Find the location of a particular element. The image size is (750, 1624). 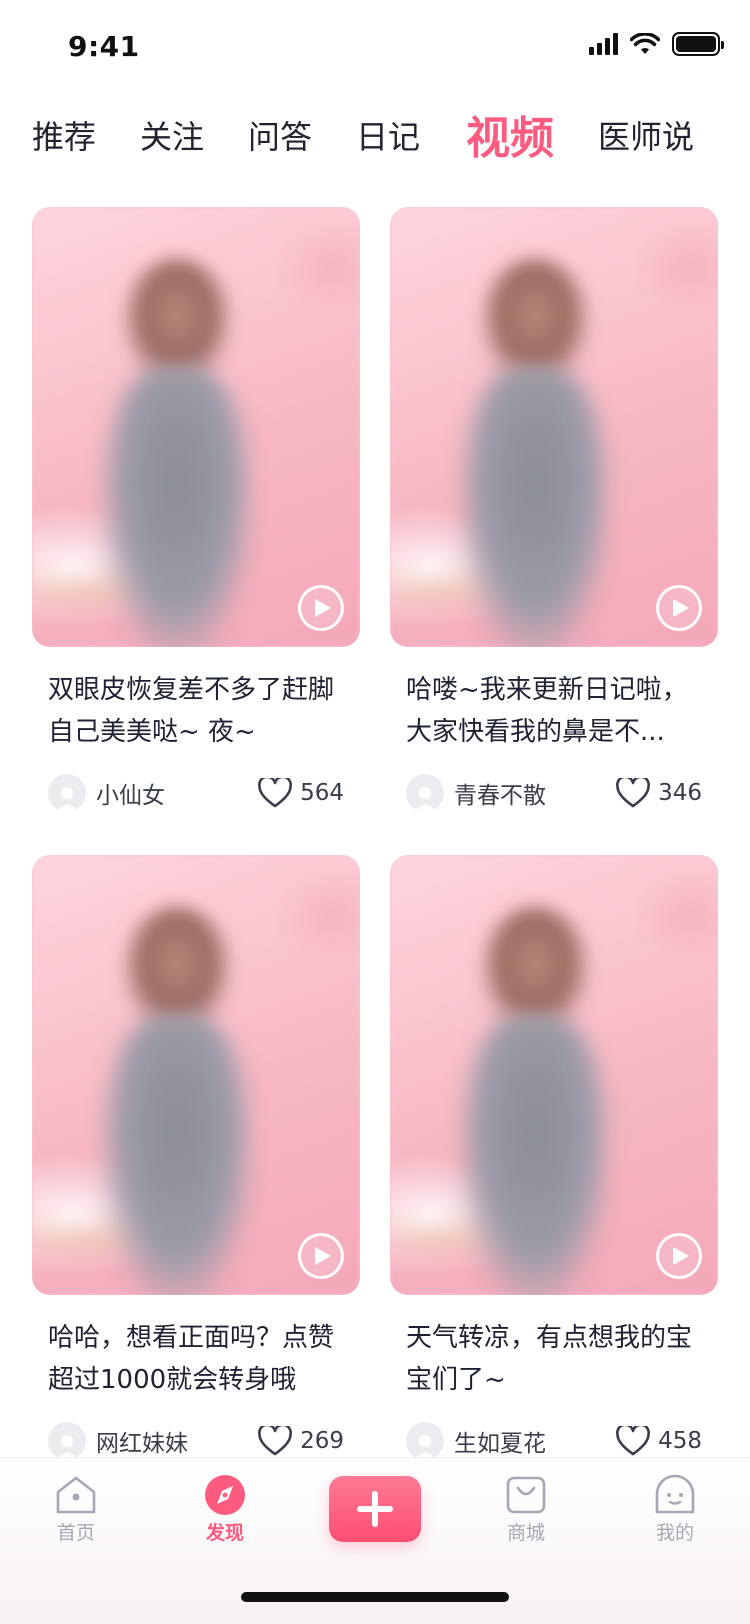

like-button: 458 is located at coordinates (659, 1441).